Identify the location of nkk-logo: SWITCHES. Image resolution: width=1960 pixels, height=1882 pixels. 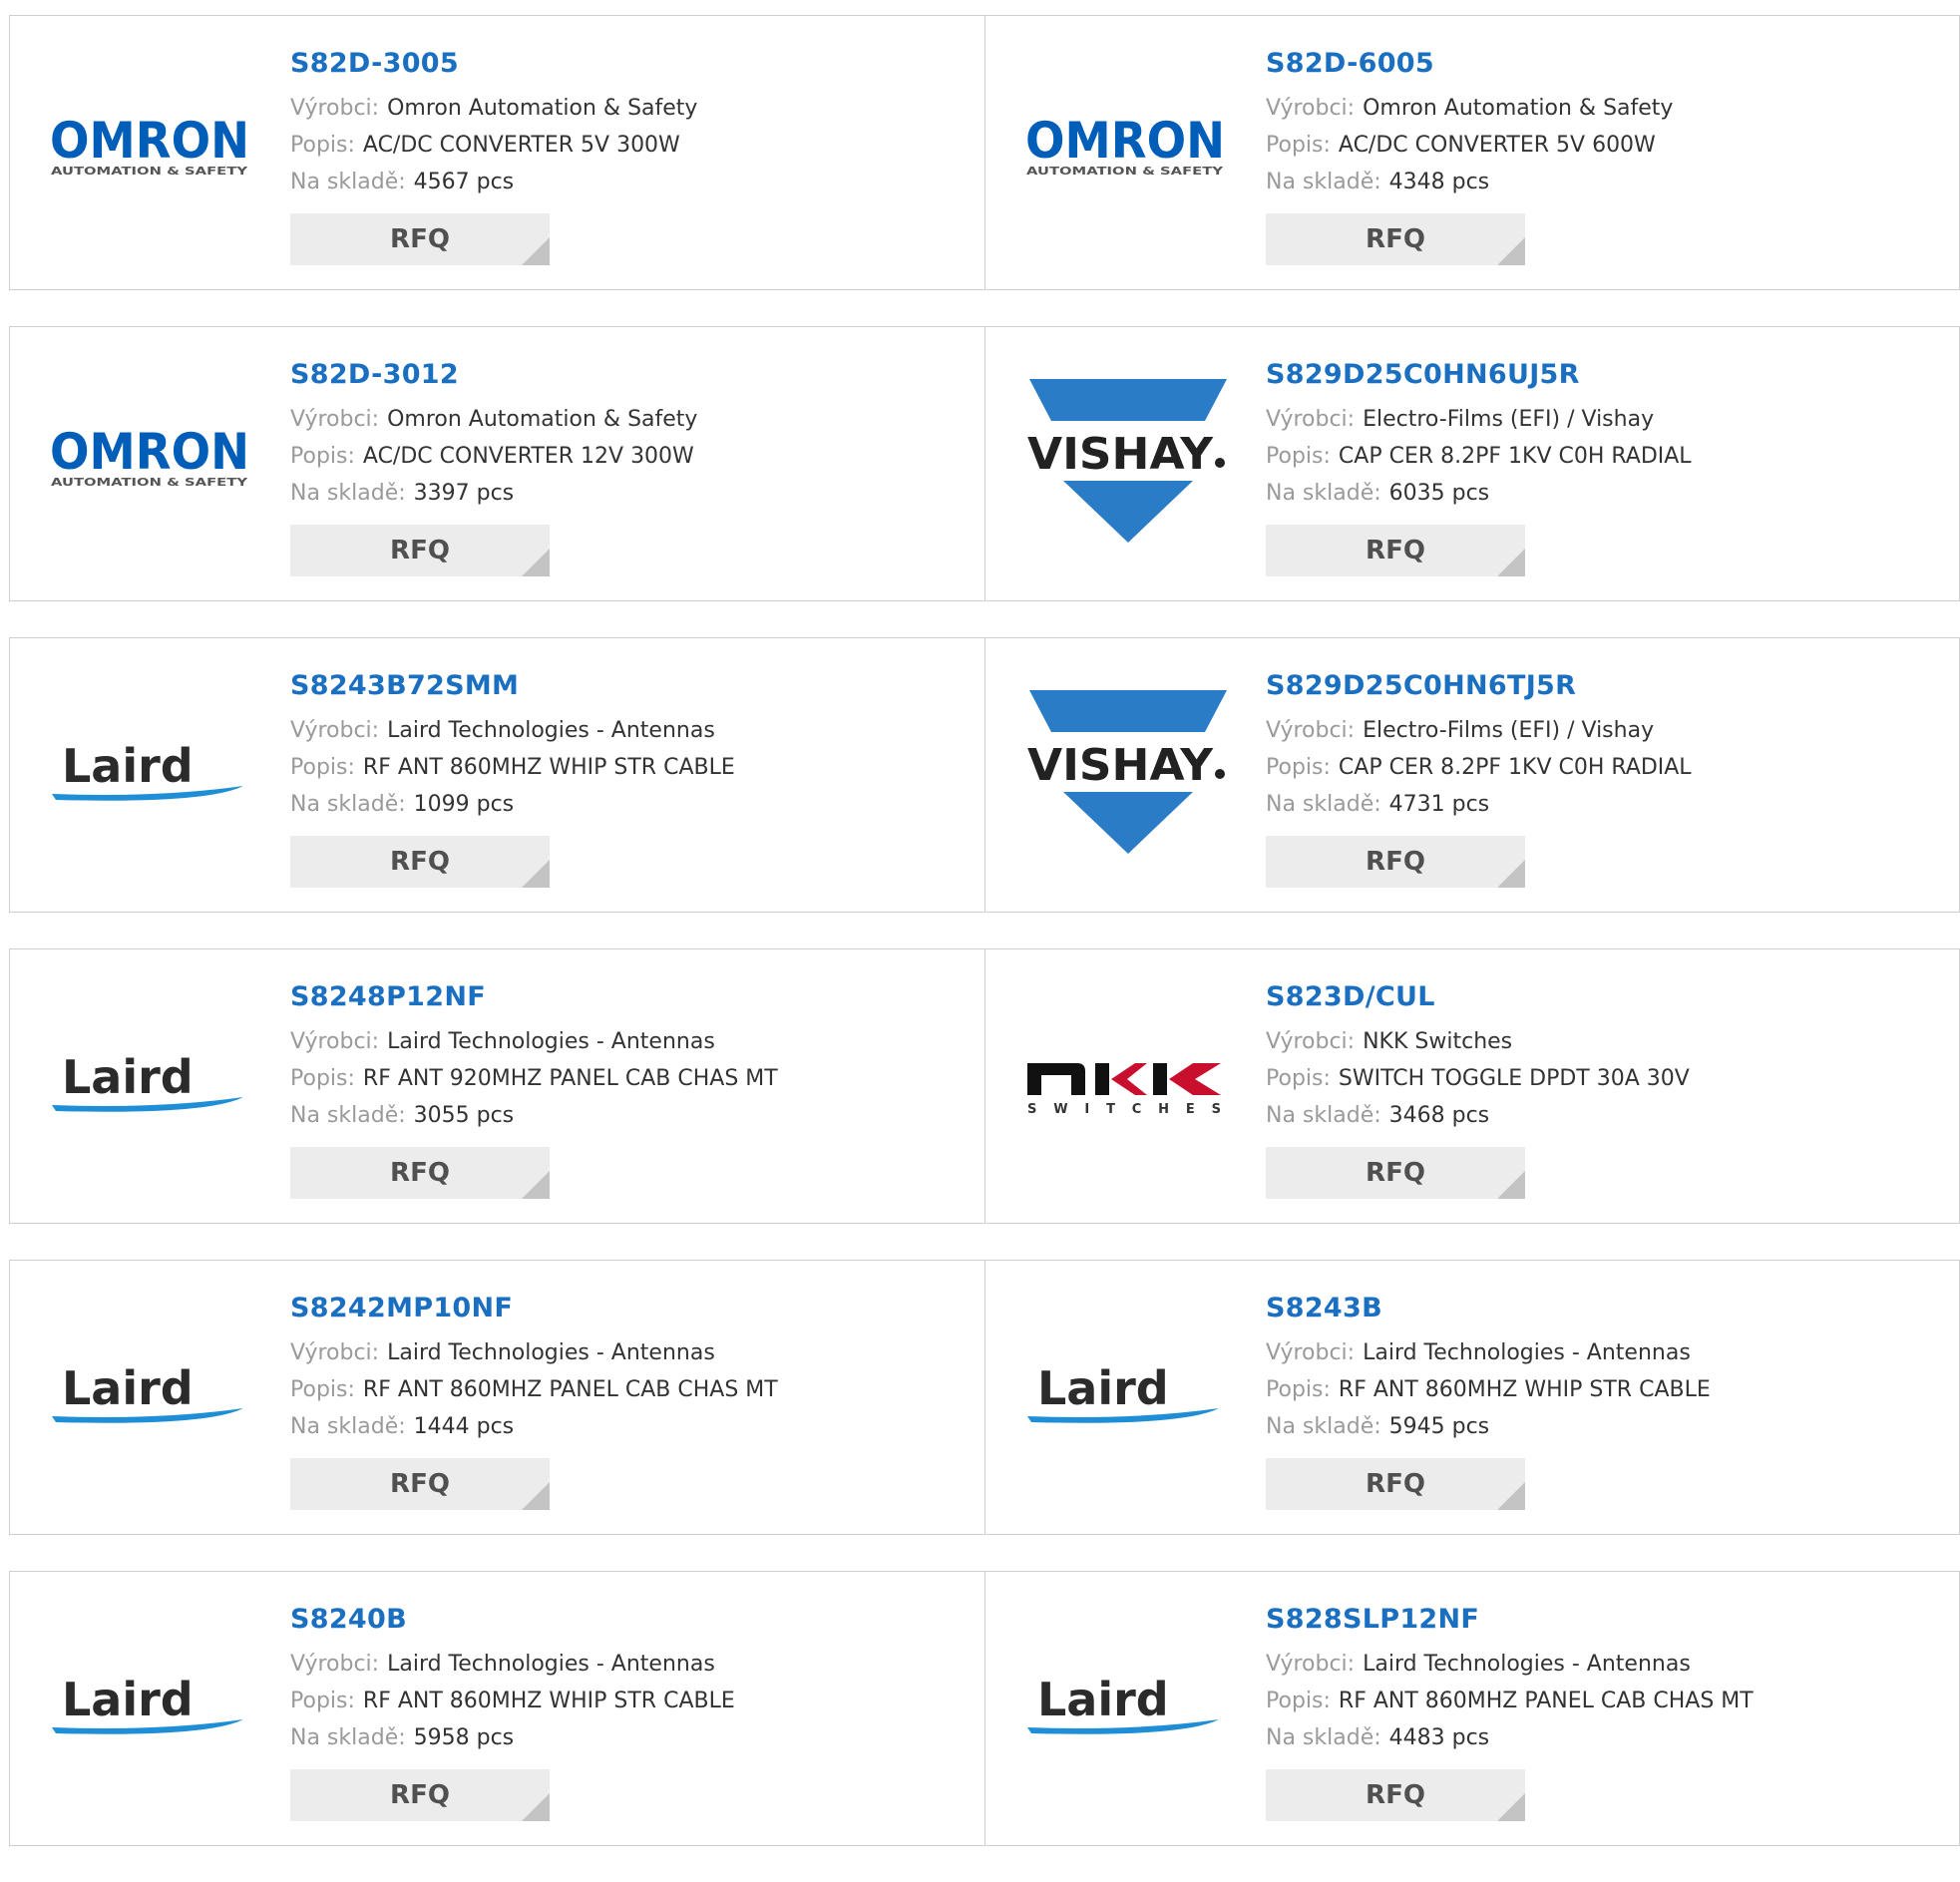
(1126, 1084).